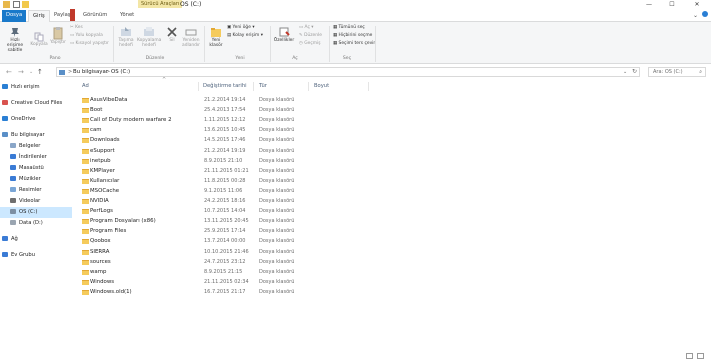  What do you see at coordinates (310, 35) in the screenshot?
I see `edit-button: ✎ Düzenle` at bounding box center [310, 35].